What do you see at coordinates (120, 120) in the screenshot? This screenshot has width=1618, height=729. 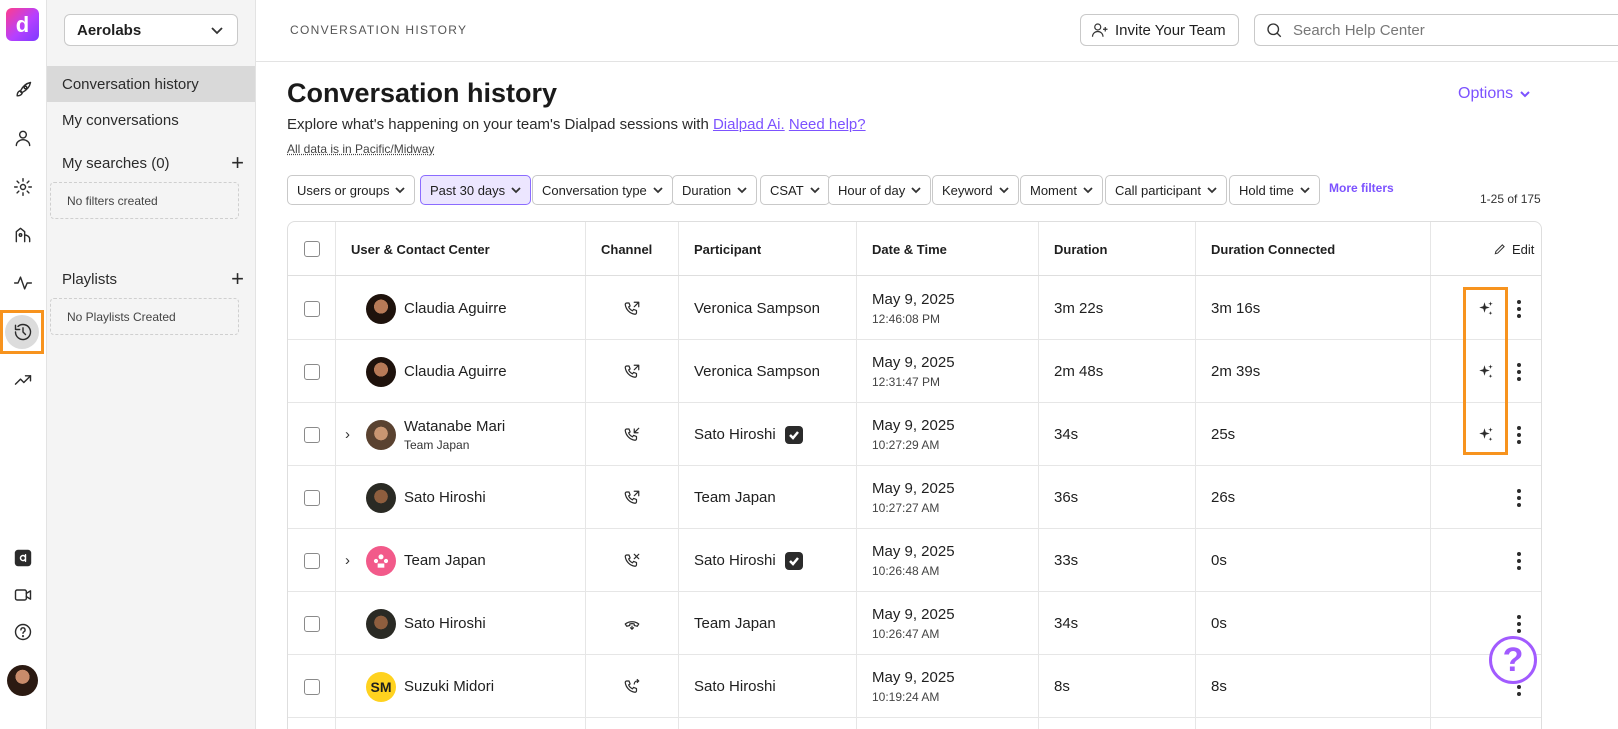 I see `nav-label: My conversations` at bounding box center [120, 120].